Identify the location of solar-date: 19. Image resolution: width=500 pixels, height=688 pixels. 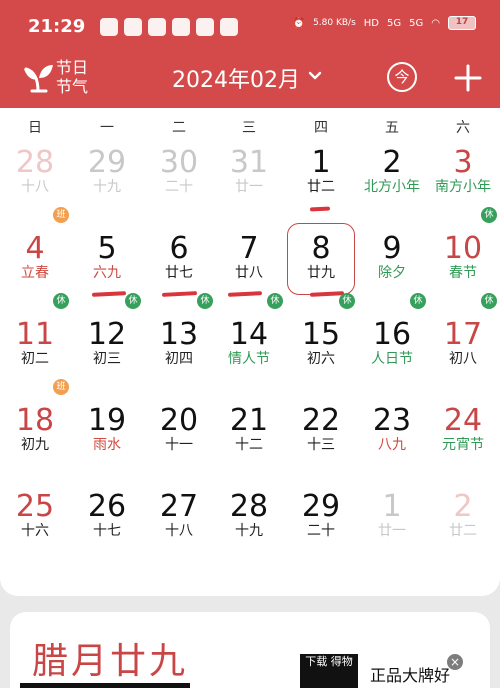
(107, 420).